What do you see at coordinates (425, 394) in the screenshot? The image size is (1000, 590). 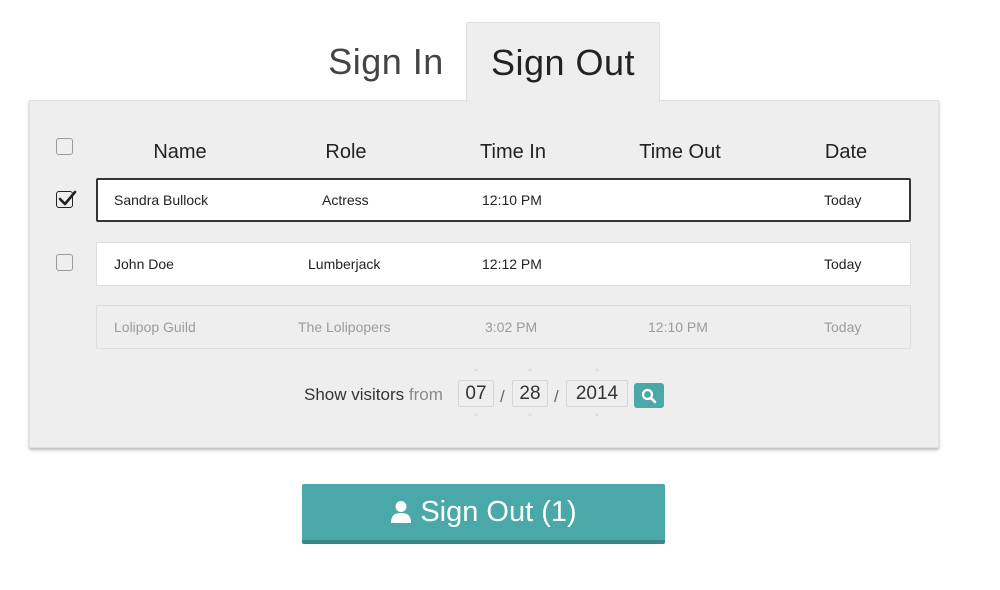 I see `from-text: from` at bounding box center [425, 394].